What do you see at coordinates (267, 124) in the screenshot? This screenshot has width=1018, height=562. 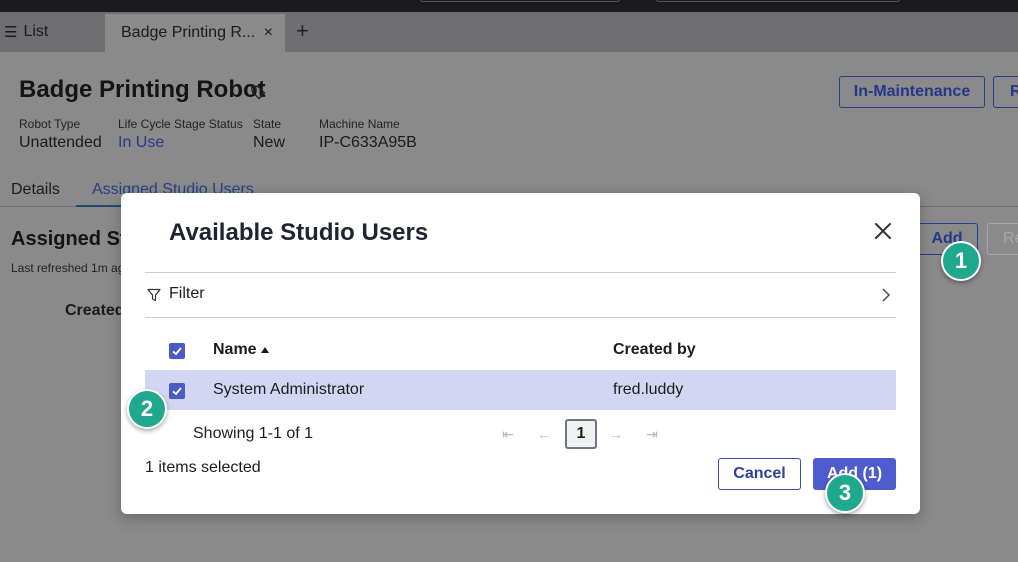 I see `meta-label-state: State` at bounding box center [267, 124].